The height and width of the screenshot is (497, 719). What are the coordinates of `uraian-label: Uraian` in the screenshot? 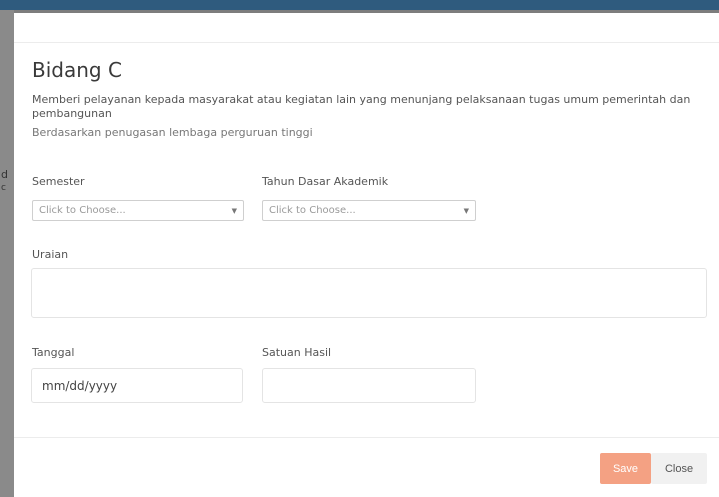 It's located at (50, 254).